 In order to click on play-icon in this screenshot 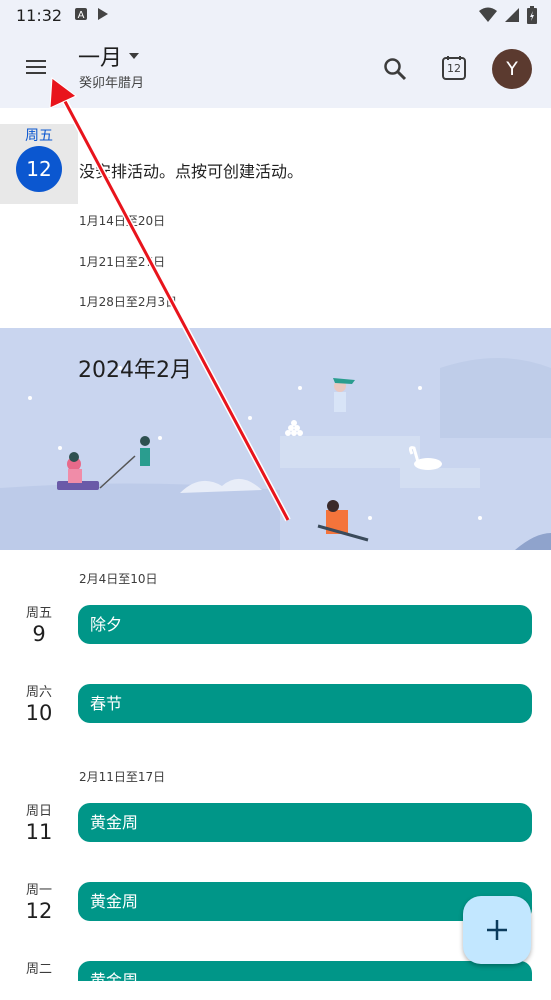, I will do `click(103, 14)`.